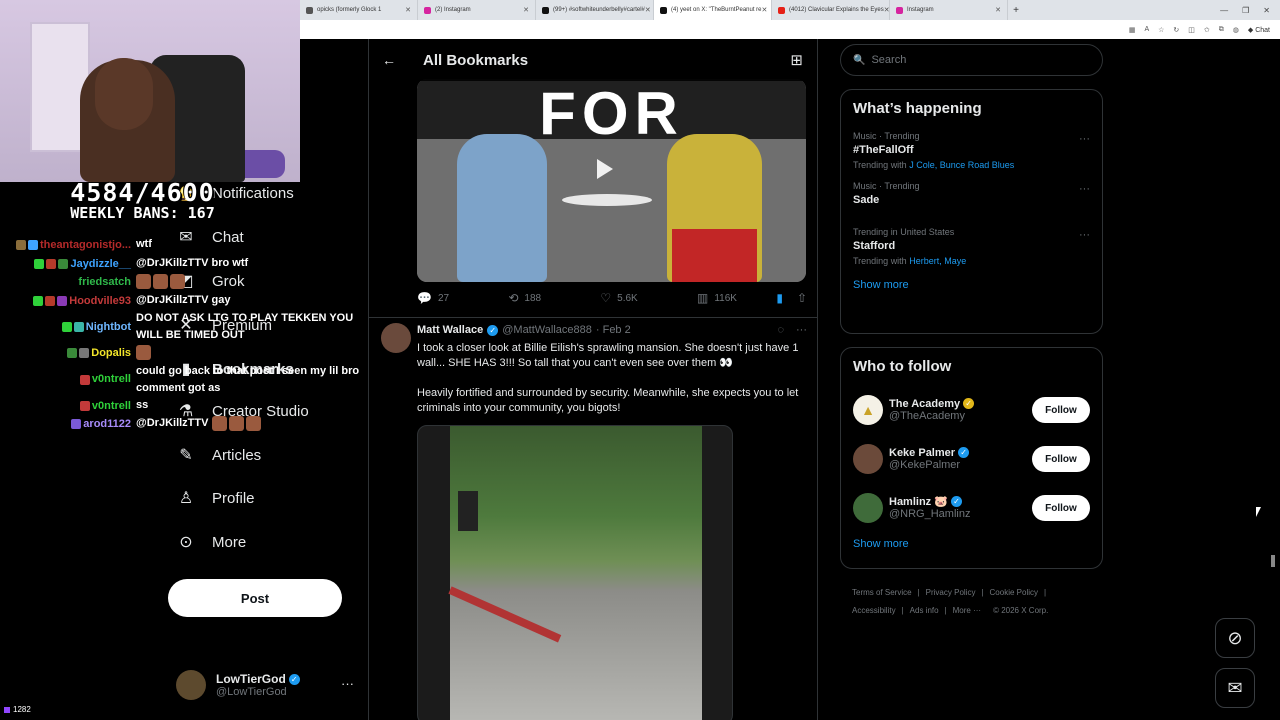 Image resolution: width=1280 pixels, height=720 pixels. What do you see at coordinates (68, 406) in the screenshot?
I see `chat-username: v0ntrell` at bounding box center [68, 406].